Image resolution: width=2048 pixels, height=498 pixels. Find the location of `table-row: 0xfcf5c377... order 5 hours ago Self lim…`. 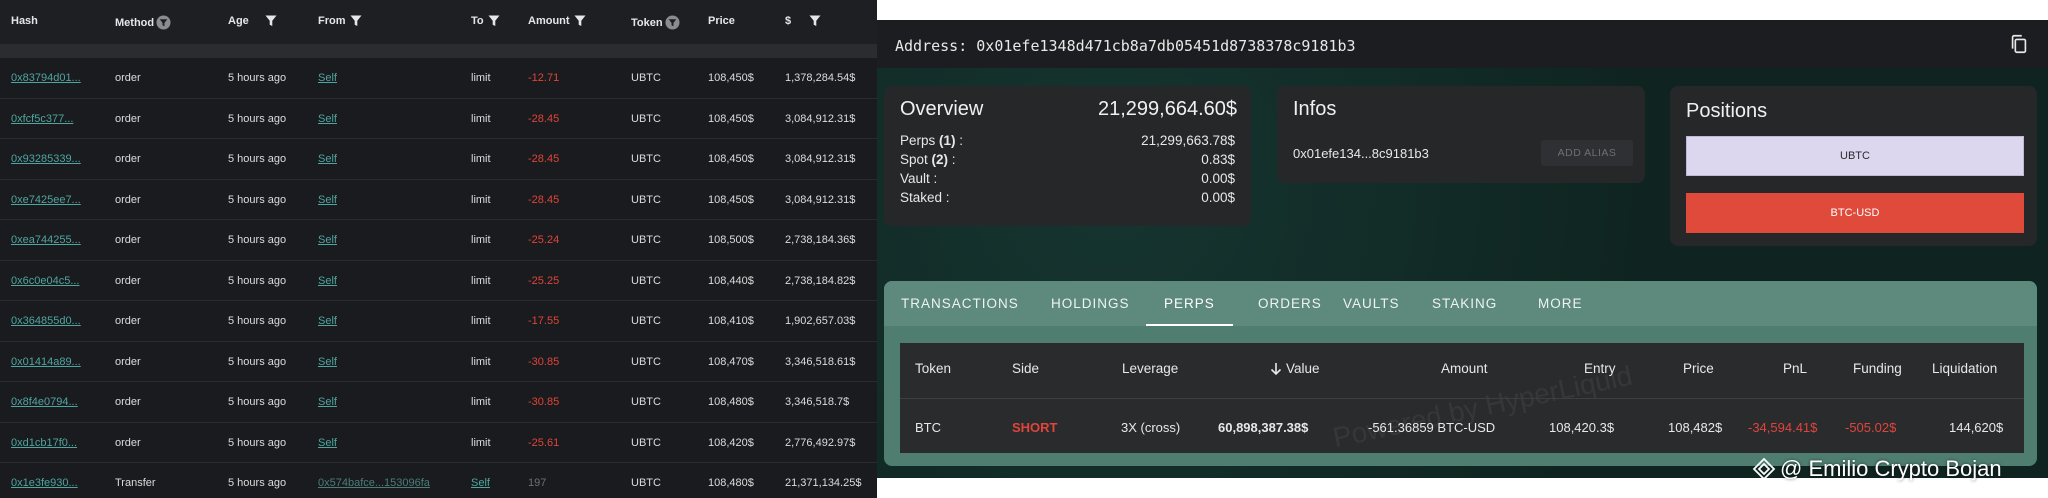

table-row: 0xfcf5c377... order 5 hours ago Self lim… is located at coordinates (438, 119).